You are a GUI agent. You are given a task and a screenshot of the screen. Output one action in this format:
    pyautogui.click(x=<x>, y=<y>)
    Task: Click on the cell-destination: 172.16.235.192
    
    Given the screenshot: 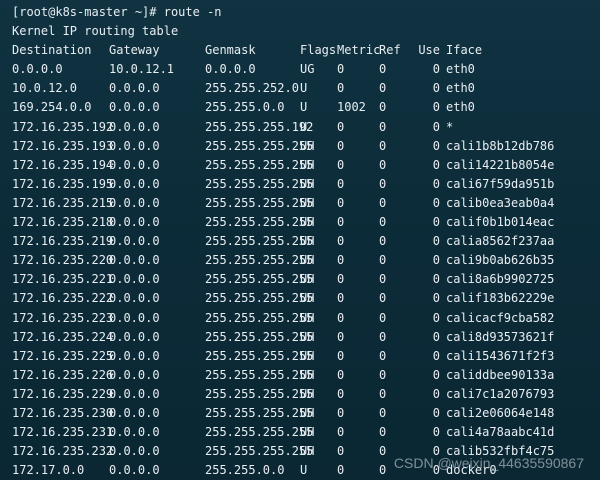 What is the action you would take?
    pyautogui.click(x=63, y=126)
    